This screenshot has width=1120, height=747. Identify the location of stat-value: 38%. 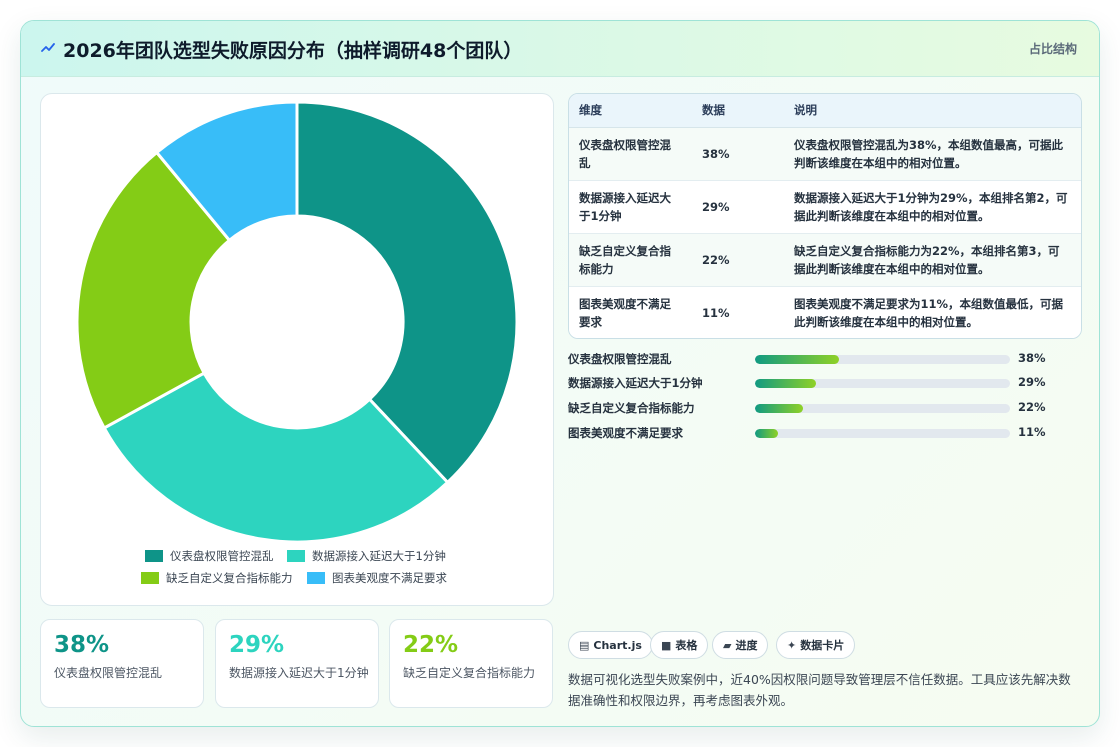
(82, 645).